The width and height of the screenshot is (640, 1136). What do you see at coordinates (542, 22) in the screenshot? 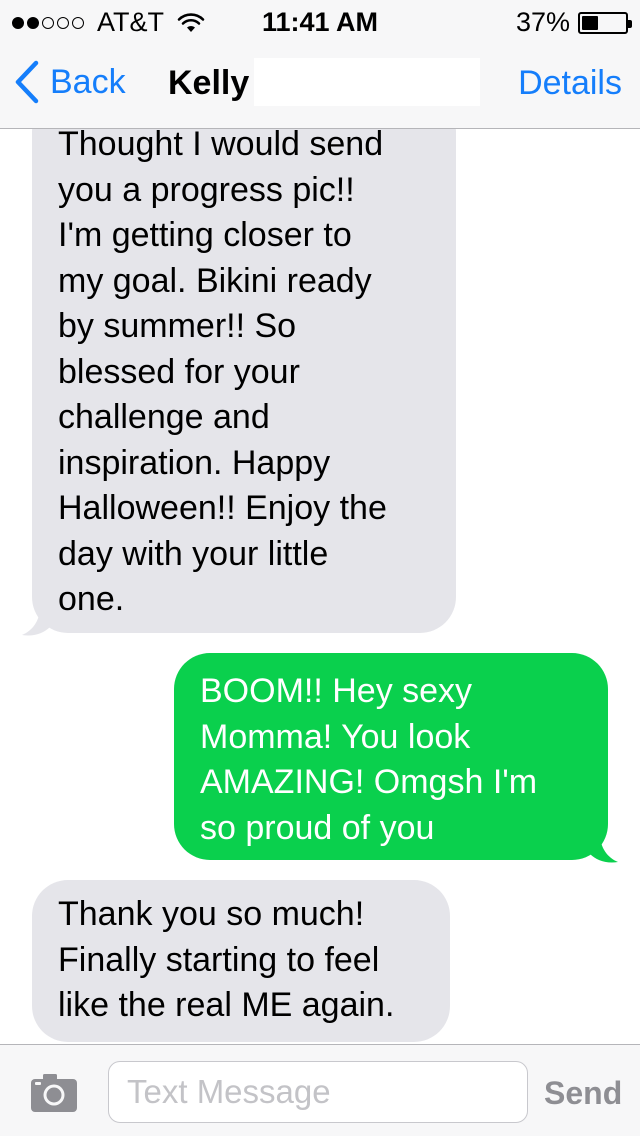
I see `battery-percent: 37%` at bounding box center [542, 22].